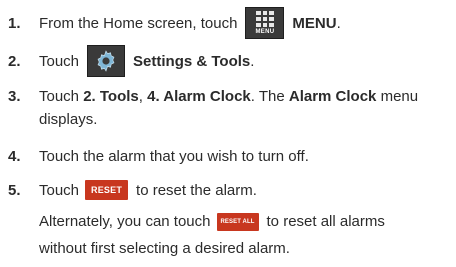 The height and width of the screenshot is (267, 456). Describe the element at coordinates (106, 61) in the screenshot. I see `settings-gear-icon` at that location.